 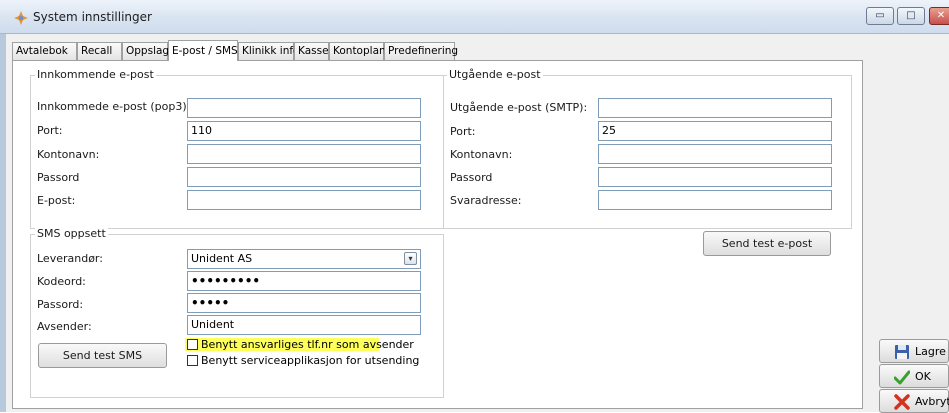 What do you see at coordinates (114, 106) in the screenshot?
I see `pop3-label: Innkommede e-post (pop3):` at bounding box center [114, 106].